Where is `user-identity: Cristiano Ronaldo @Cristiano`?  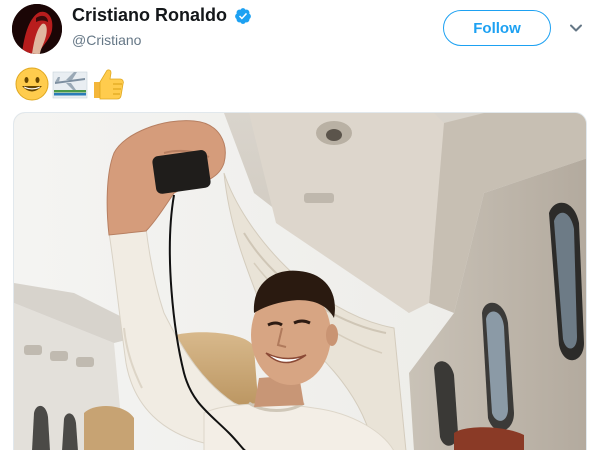 user-identity: Cristiano Ronaldo @Cristiano is located at coordinates (162, 26).